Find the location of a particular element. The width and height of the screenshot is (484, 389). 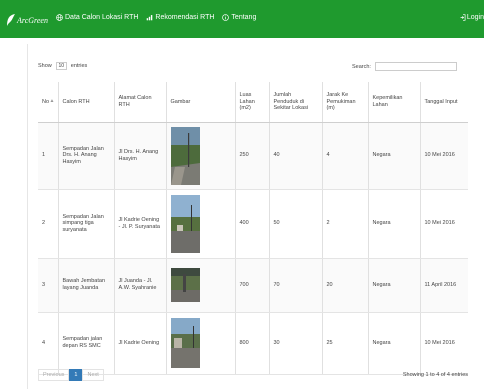

col-calon-rth: Calon RTH is located at coordinates (86, 102).